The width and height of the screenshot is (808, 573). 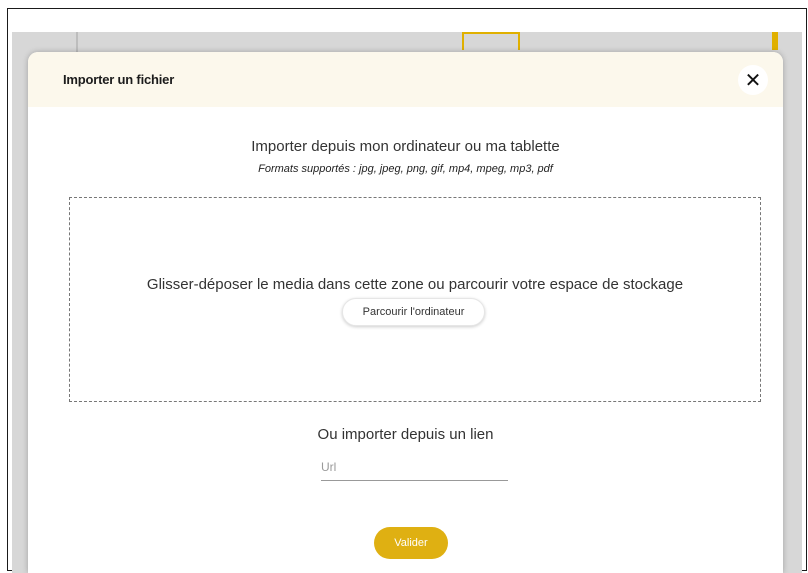 What do you see at coordinates (77, 42) in the screenshot?
I see `background-divider` at bounding box center [77, 42].